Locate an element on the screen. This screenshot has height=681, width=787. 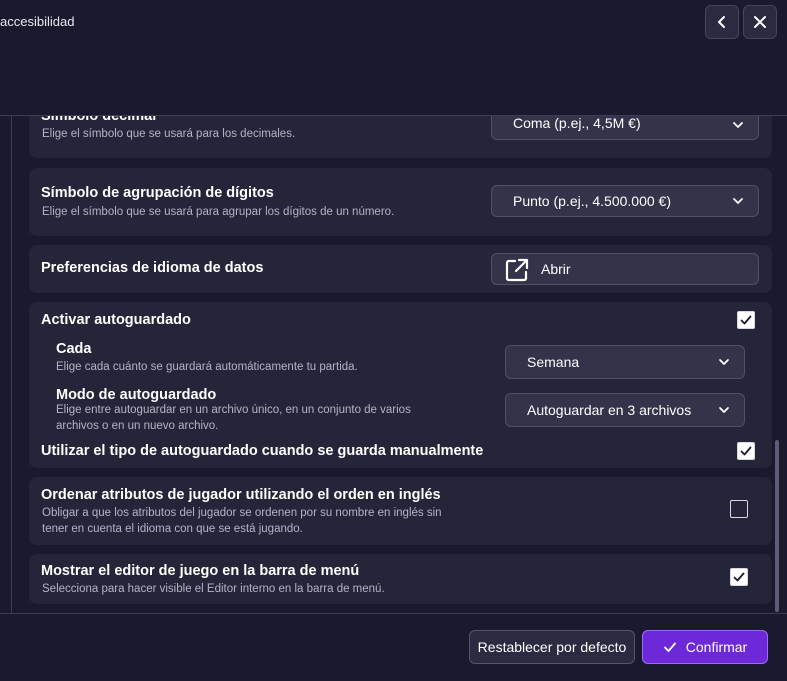
digit-grouping-select: Punto (p.ej., 4.500.000 €) is located at coordinates (625, 201).